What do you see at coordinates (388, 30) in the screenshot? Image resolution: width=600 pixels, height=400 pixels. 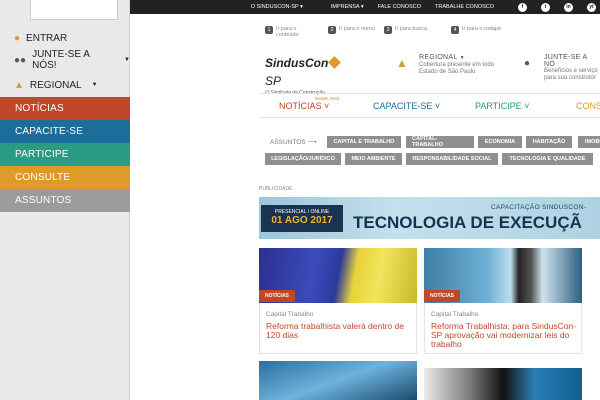 I see `skip-link-number: 3` at bounding box center [388, 30].